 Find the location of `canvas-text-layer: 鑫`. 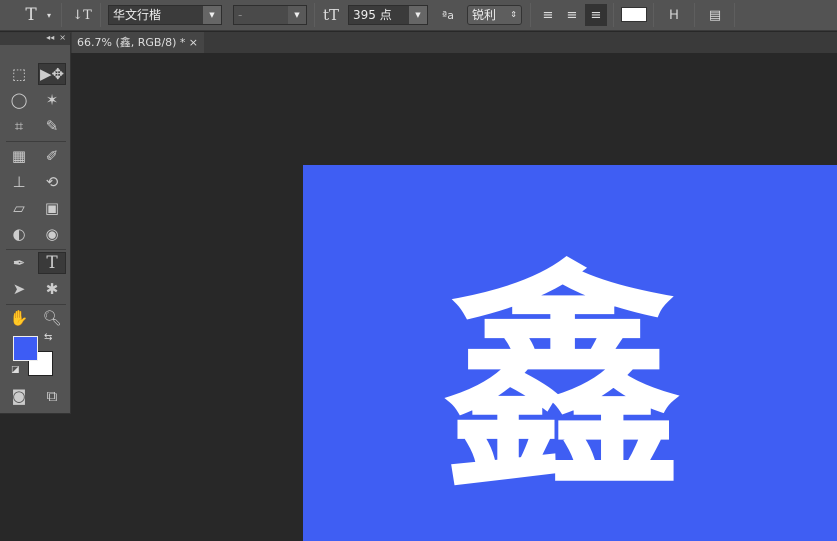

canvas-text-layer: 鑫 is located at coordinates (563, 380).